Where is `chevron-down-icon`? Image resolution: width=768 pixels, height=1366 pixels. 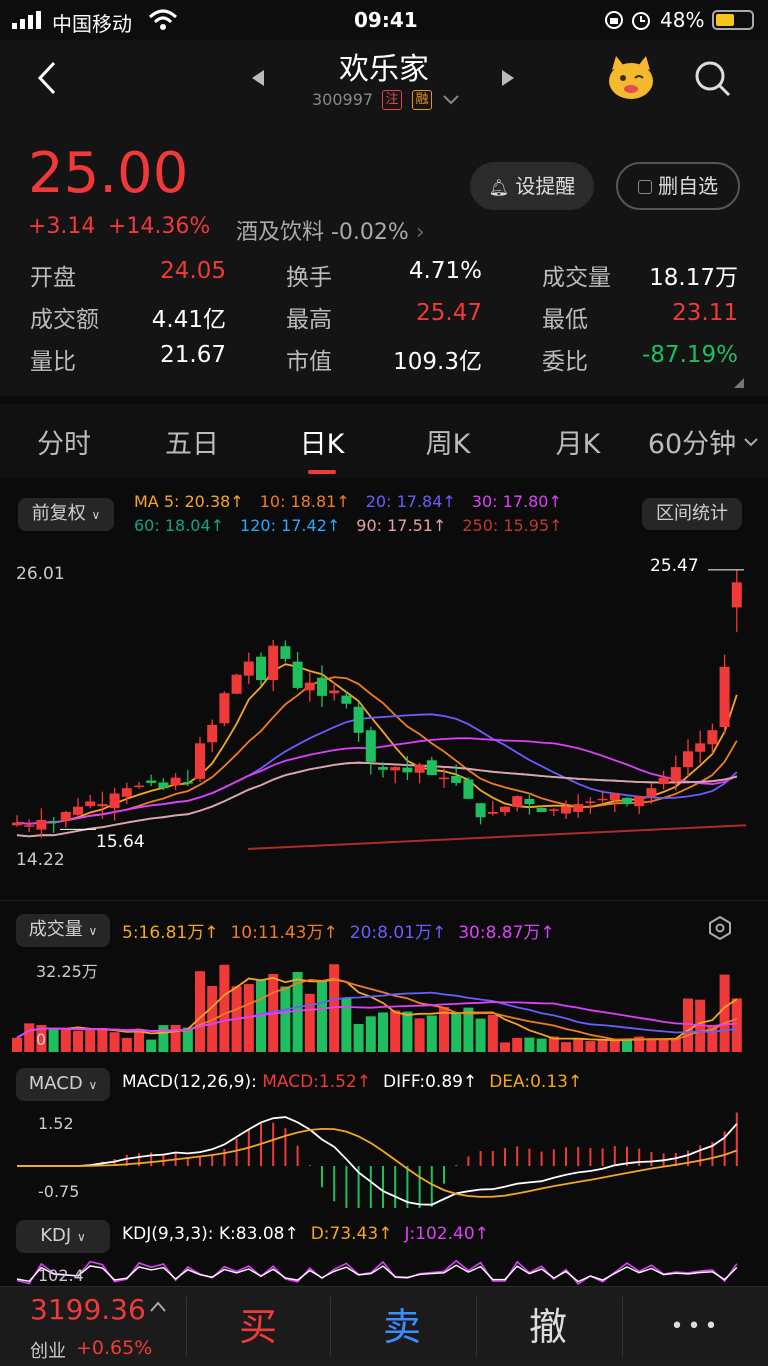 chevron-down-icon is located at coordinates (451, 100).